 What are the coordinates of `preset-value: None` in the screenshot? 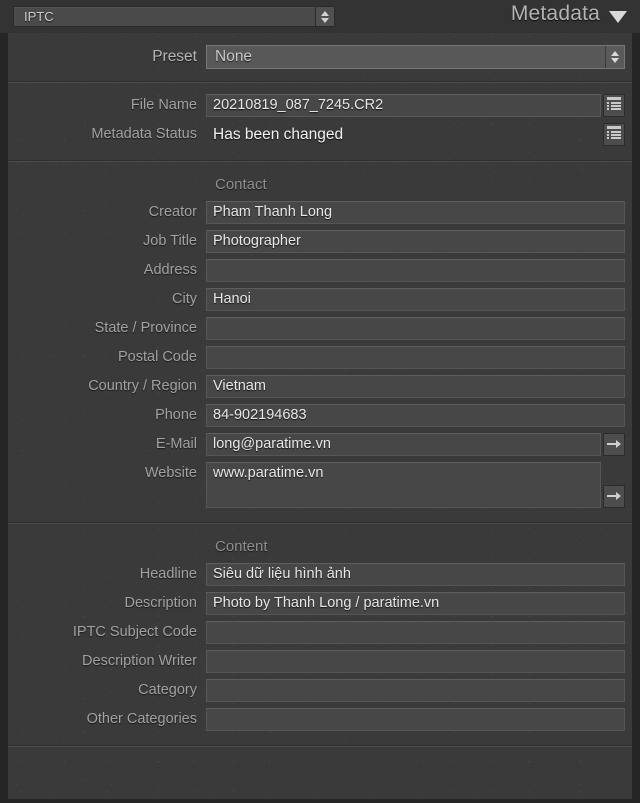 It's located at (234, 56).